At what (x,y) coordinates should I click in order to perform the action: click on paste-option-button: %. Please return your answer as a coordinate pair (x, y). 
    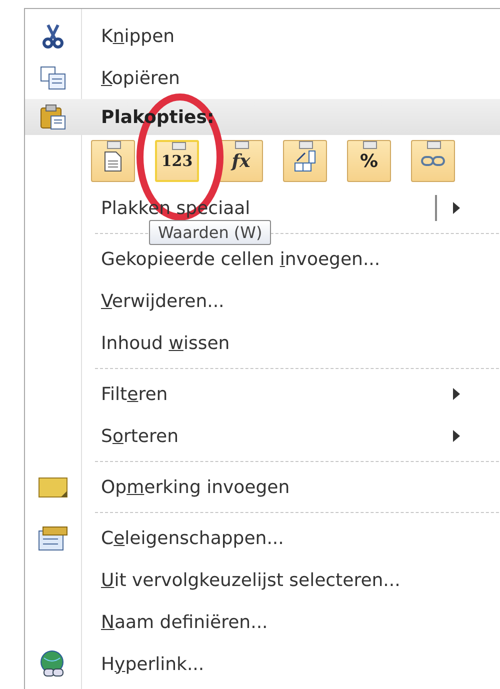
    Looking at the image, I should click on (369, 161).